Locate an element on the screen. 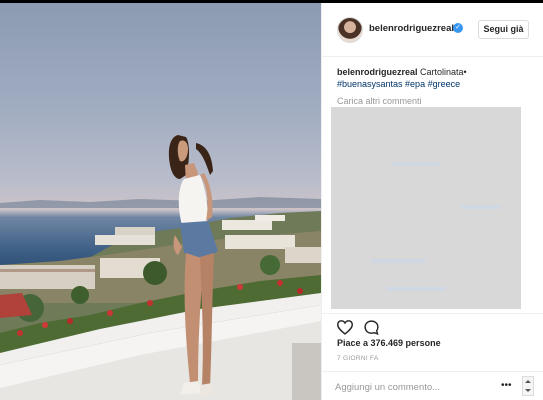  following-button: Segui già is located at coordinates (503, 29).